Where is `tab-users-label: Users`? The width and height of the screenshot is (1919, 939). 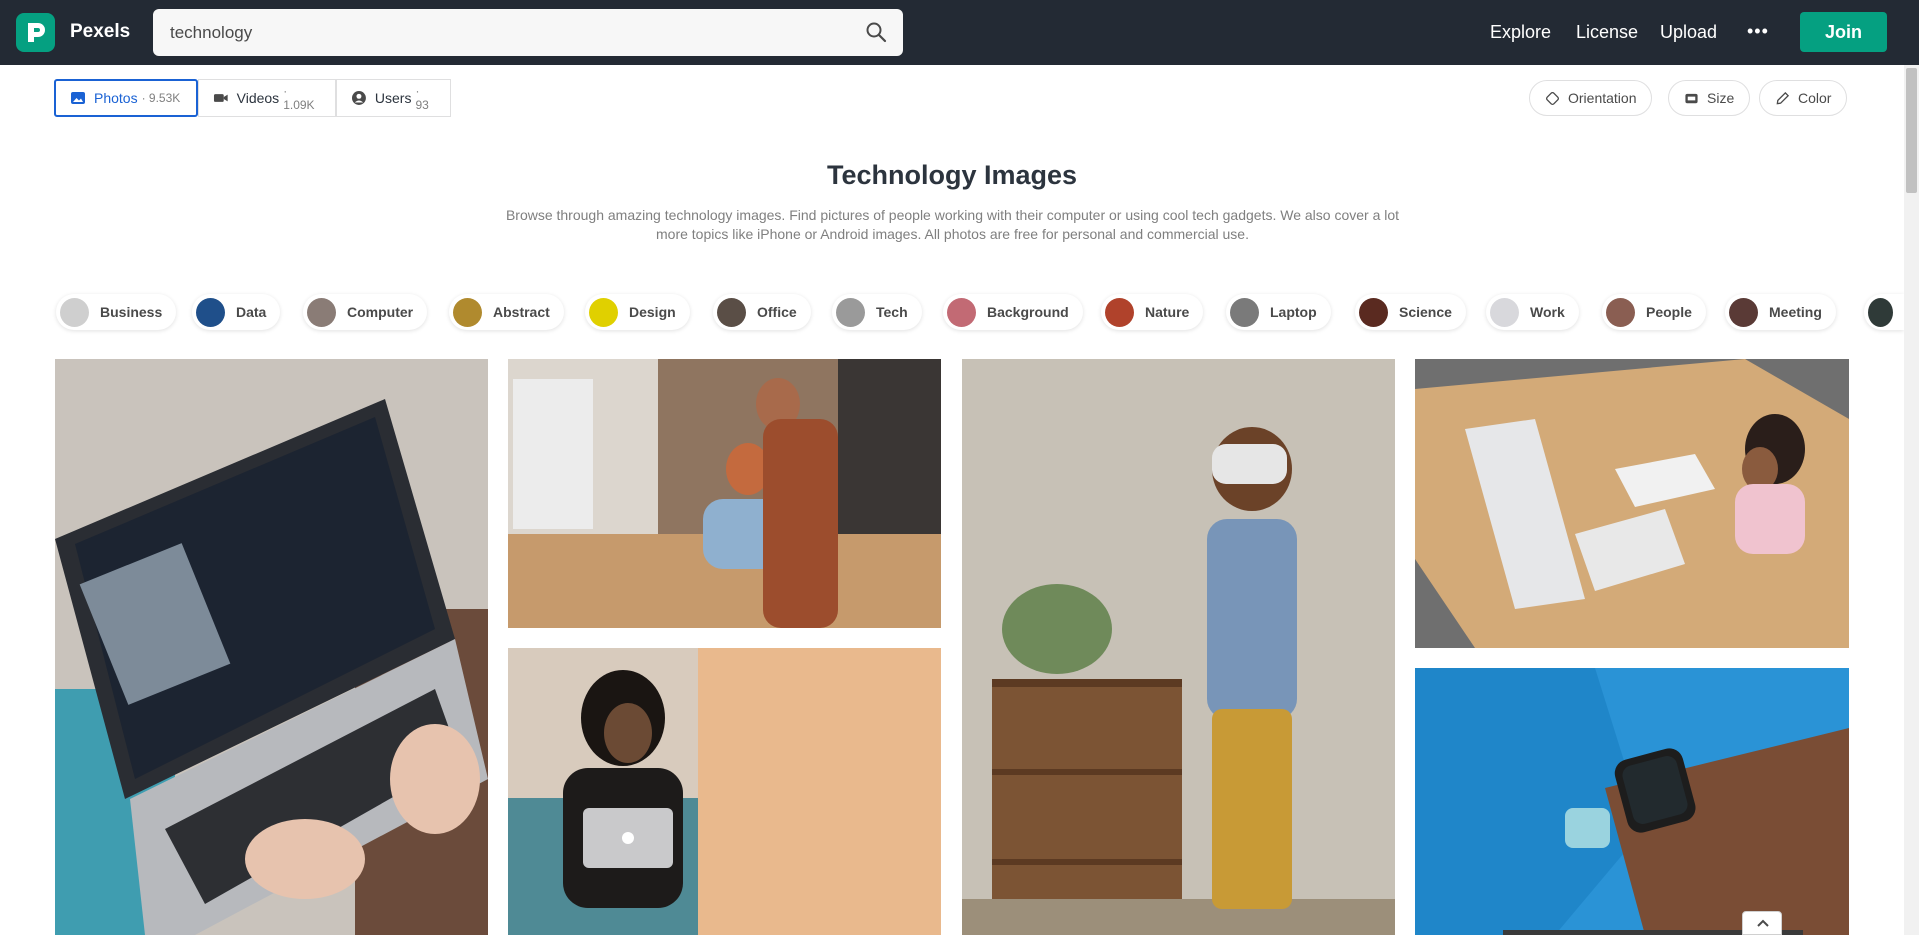
tab-users-label: Users is located at coordinates (393, 98).